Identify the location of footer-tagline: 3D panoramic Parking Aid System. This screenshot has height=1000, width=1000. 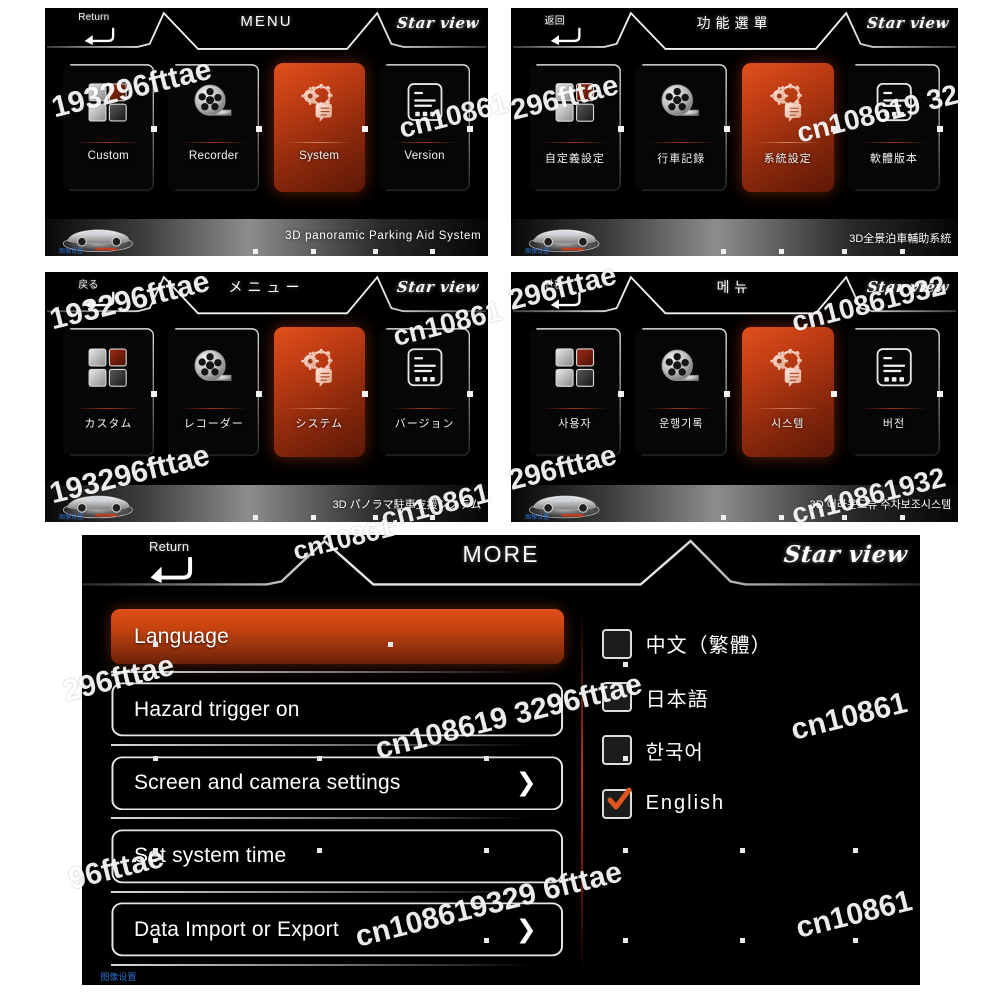
(383, 235).